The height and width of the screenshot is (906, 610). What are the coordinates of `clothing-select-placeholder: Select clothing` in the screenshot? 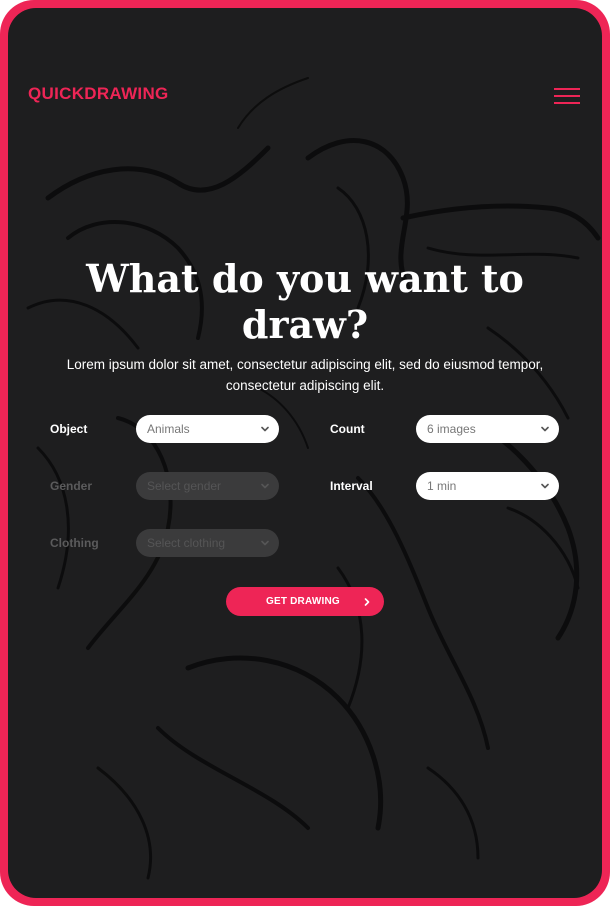 It's located at (186, 543).